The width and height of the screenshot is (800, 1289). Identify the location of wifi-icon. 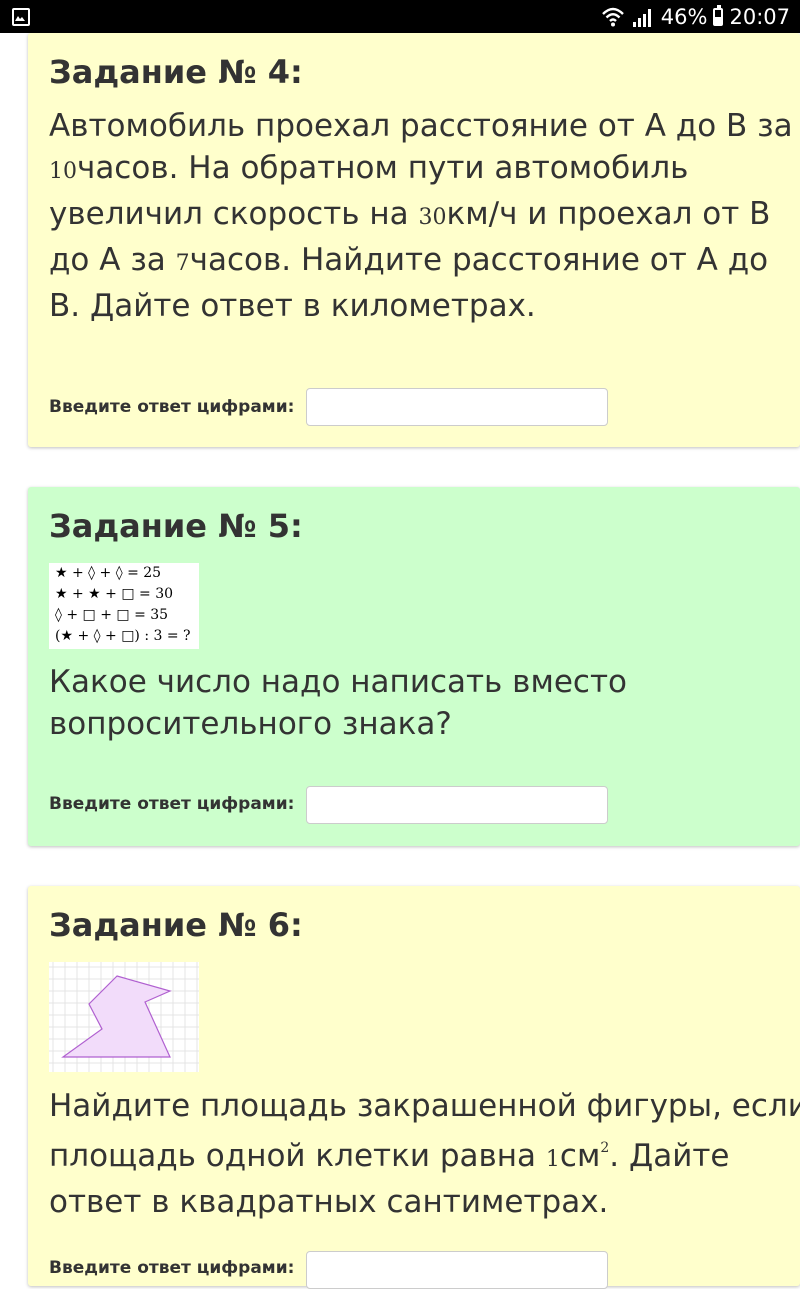
(612, 16).